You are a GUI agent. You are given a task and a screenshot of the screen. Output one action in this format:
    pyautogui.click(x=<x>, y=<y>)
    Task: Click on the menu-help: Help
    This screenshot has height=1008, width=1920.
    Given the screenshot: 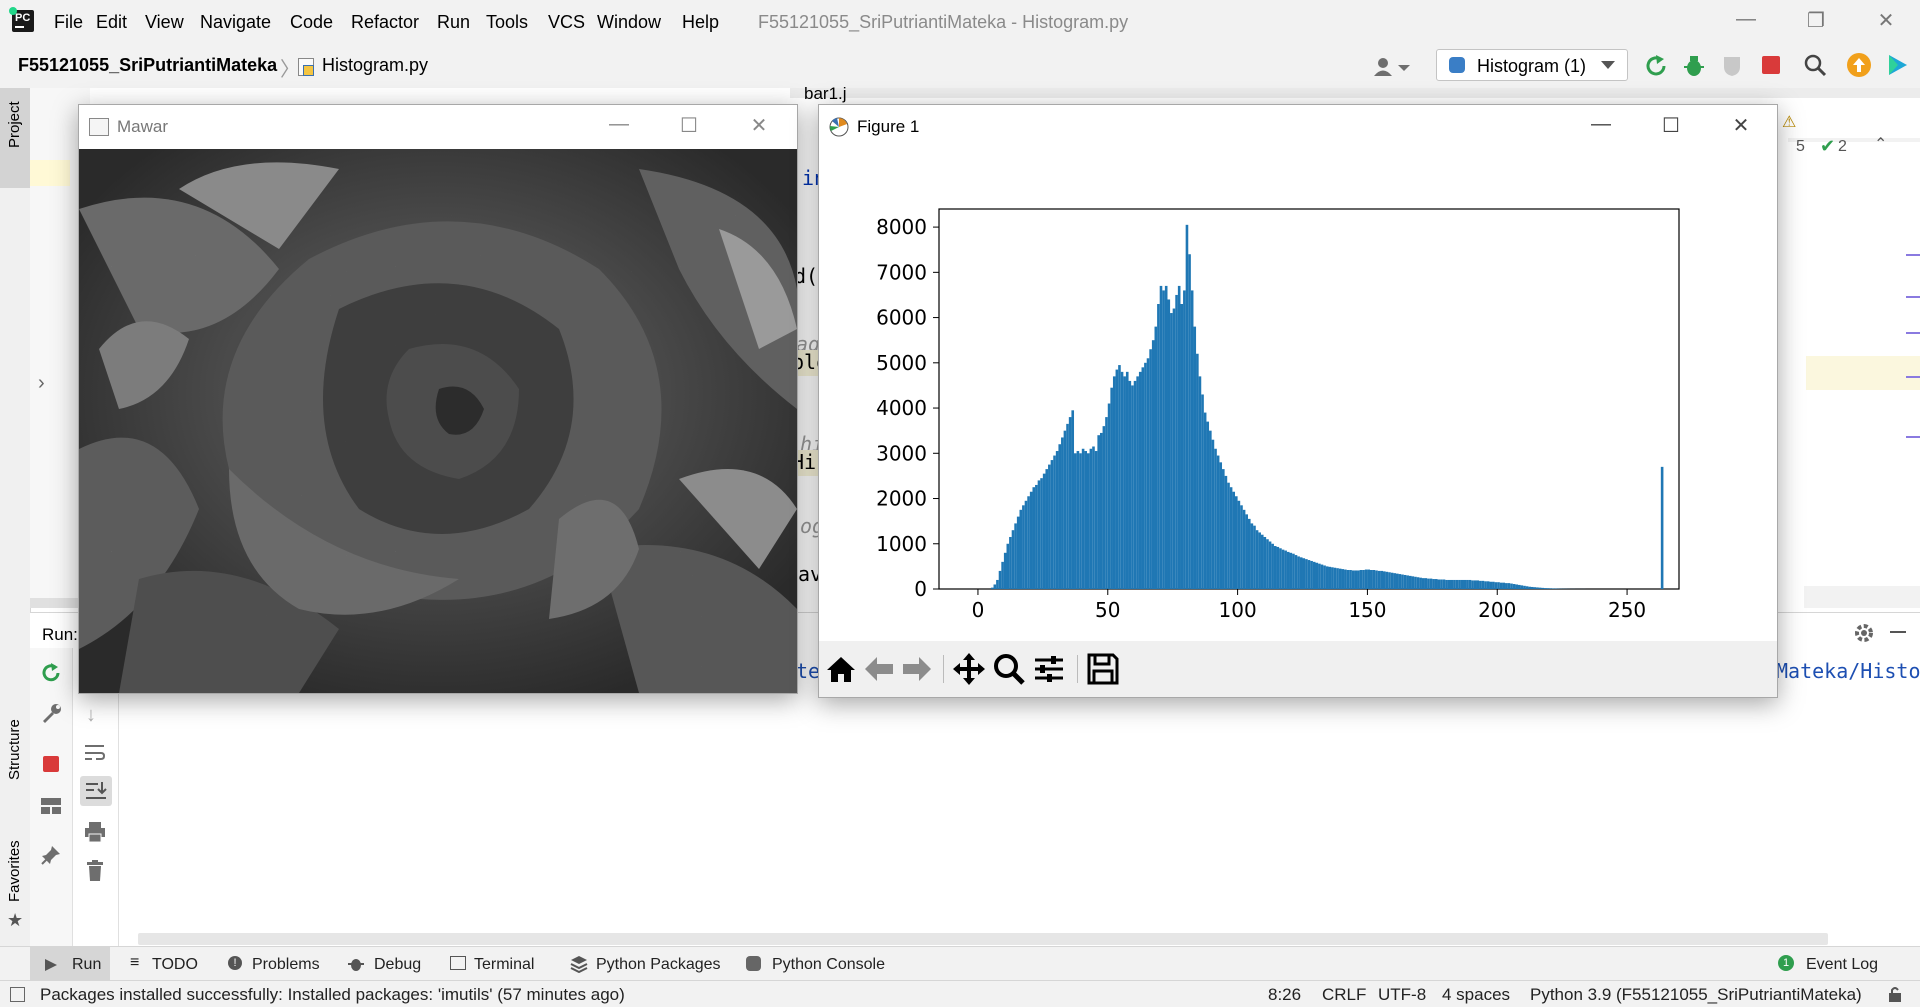 What is the action you would take?
    pyautogui.click(x=700, y=22)
    